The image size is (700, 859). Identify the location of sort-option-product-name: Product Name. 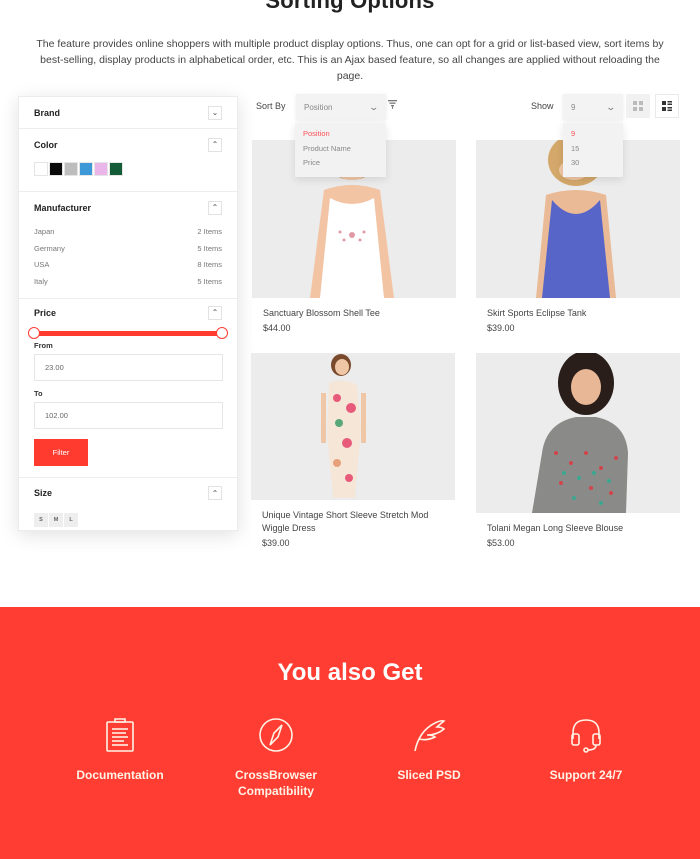
(340, 149).